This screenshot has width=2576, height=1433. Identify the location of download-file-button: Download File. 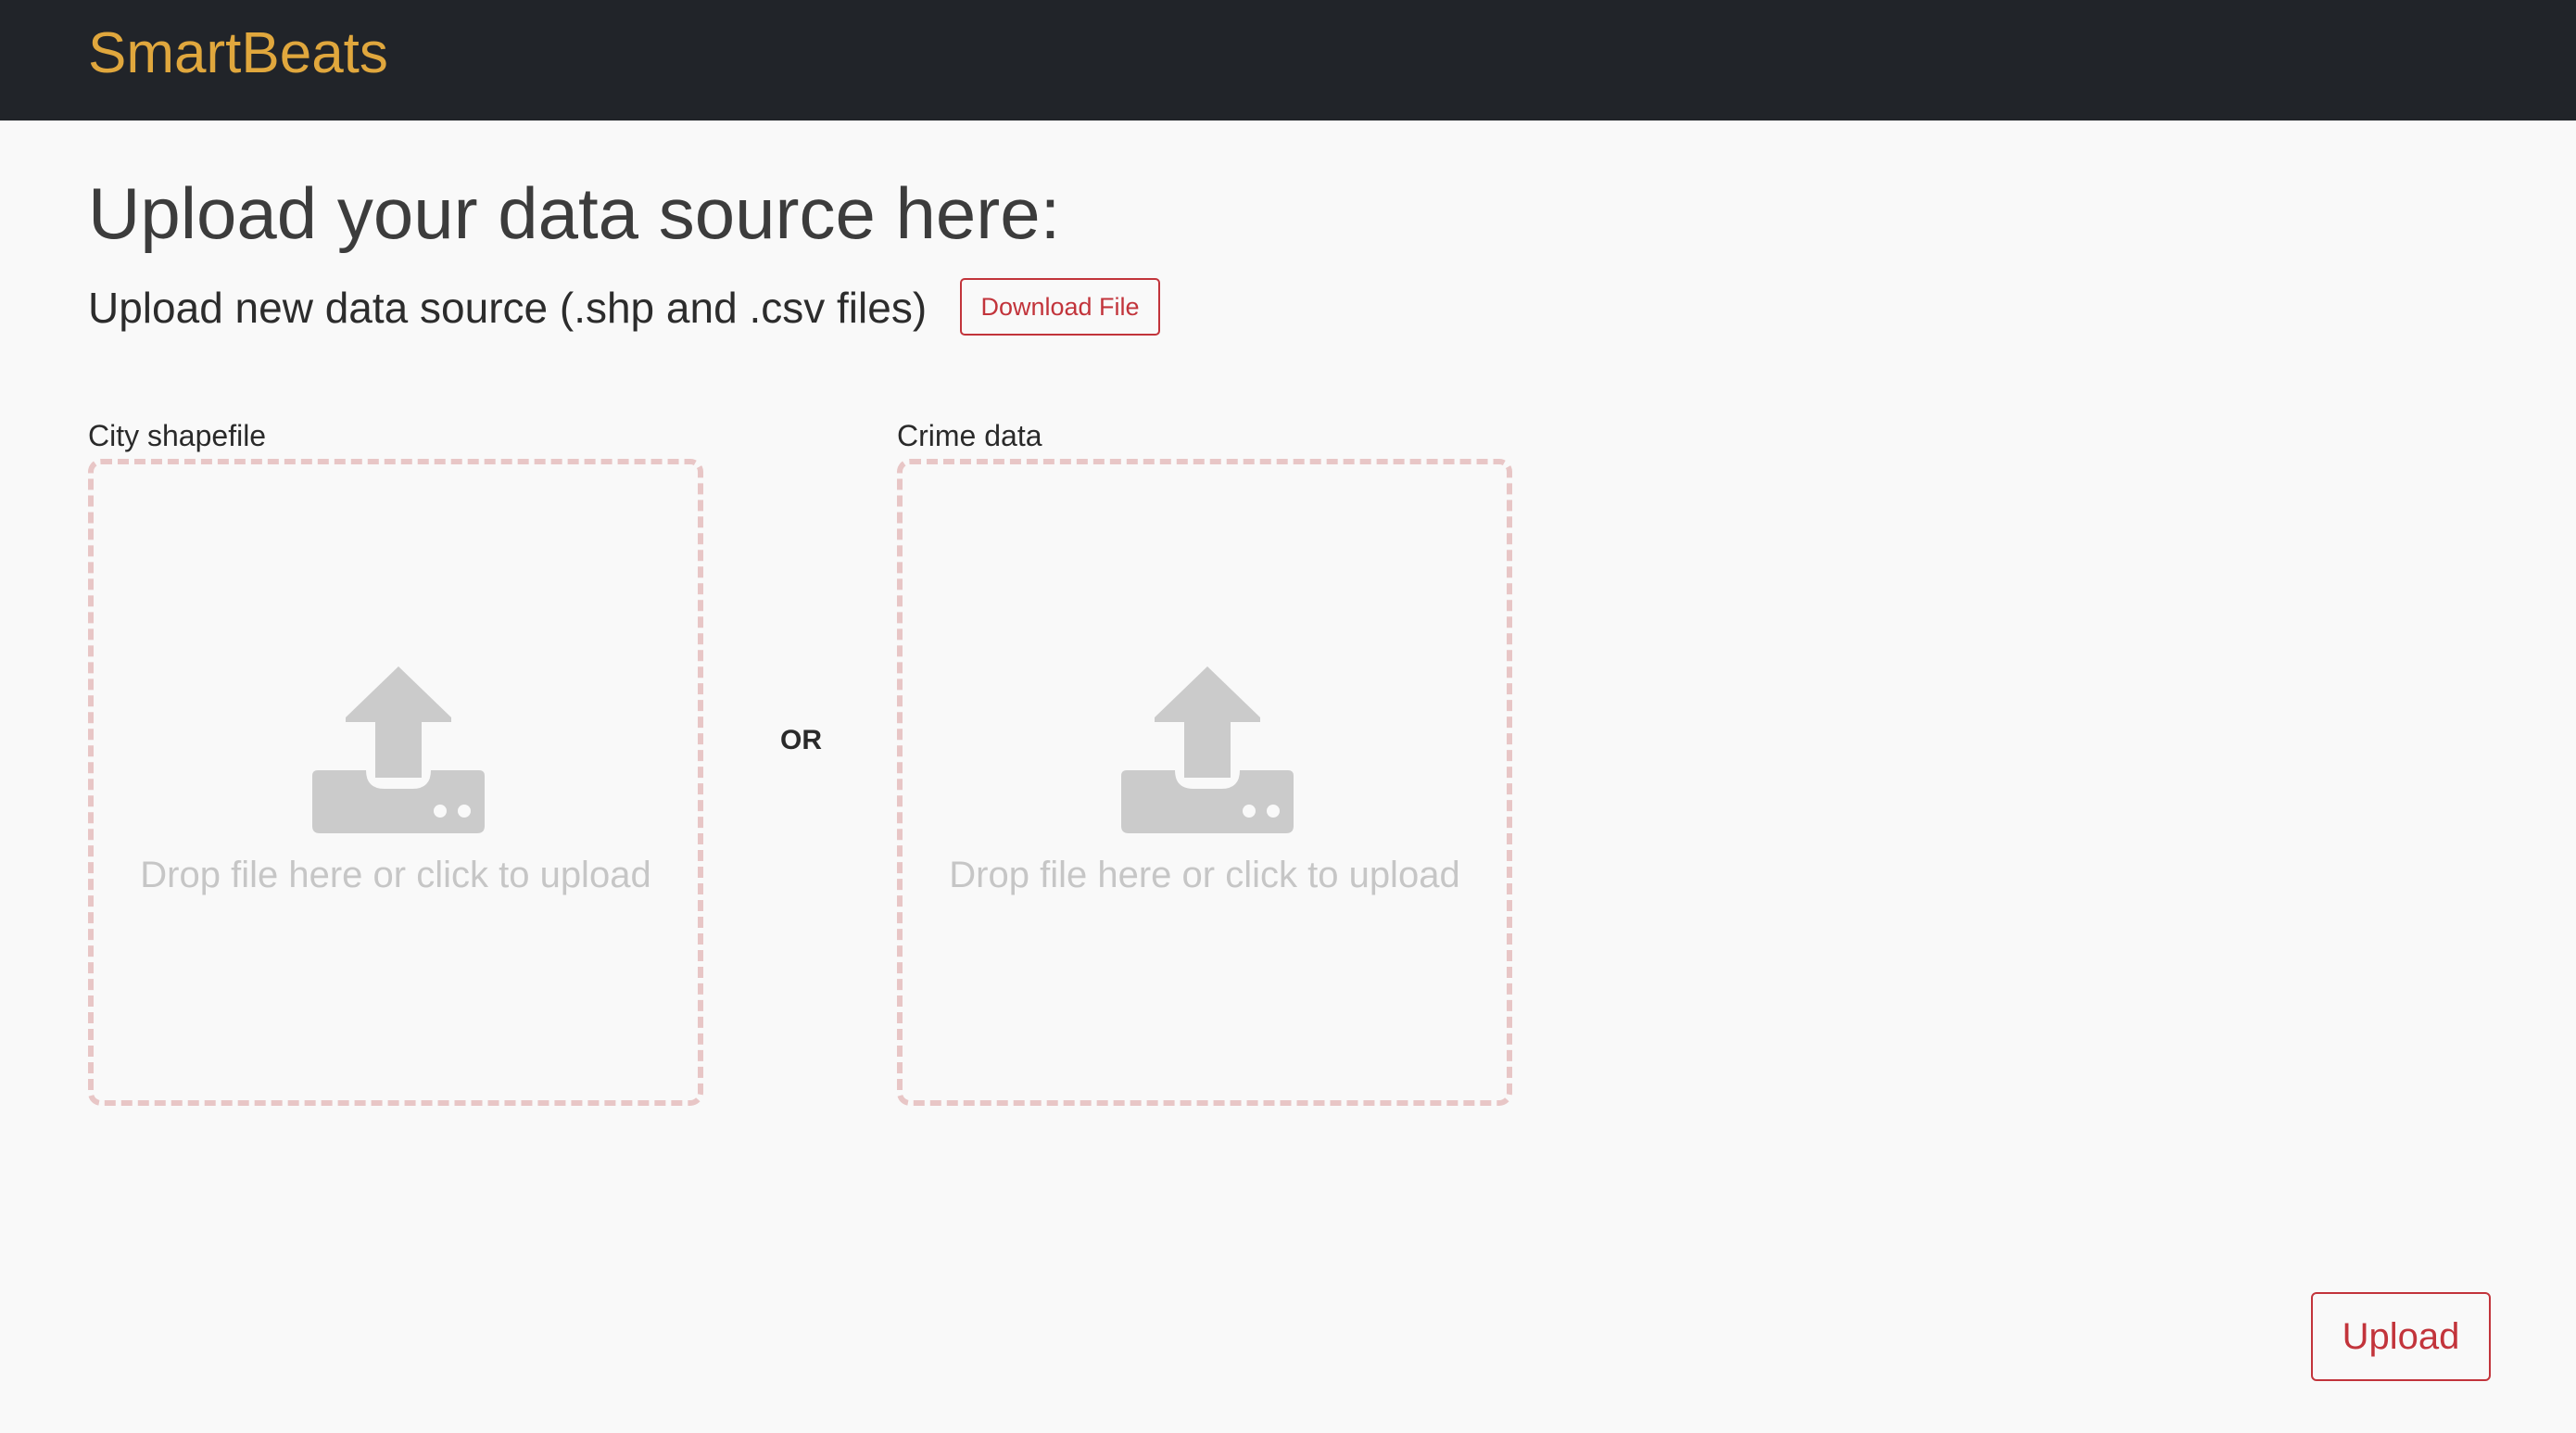
(1060, 307).